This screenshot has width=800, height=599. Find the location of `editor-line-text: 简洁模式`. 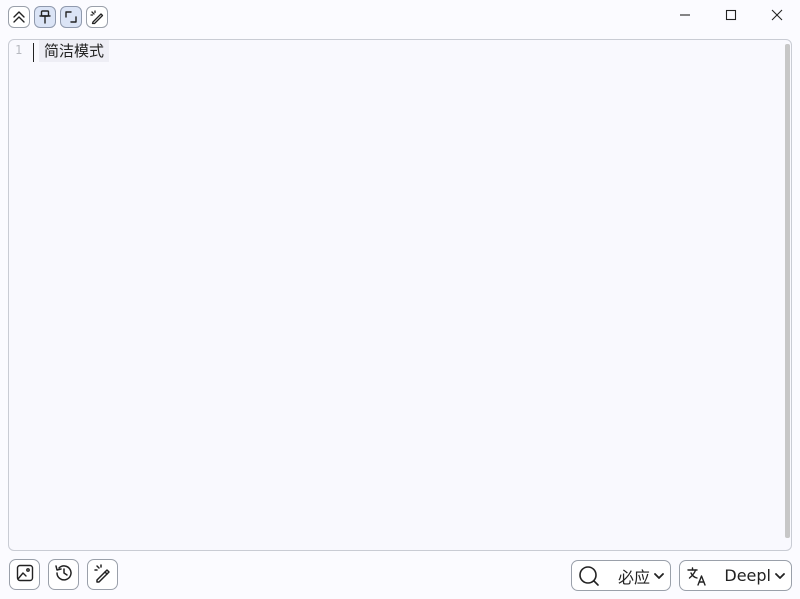

editor-line-text: 简洁模式 is located at coordinates (74, 51).